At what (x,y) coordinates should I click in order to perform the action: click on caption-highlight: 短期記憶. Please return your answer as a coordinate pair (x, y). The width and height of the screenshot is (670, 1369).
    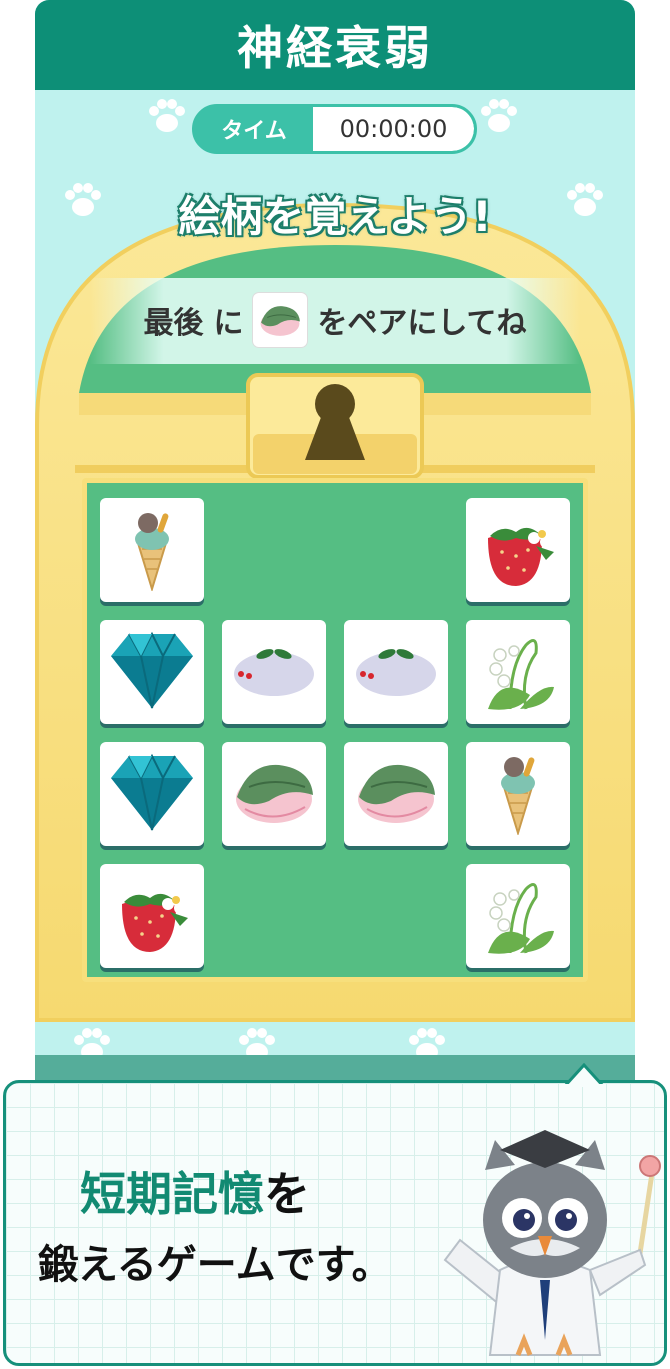
    Looking at the image, I should click on (172, 1194).